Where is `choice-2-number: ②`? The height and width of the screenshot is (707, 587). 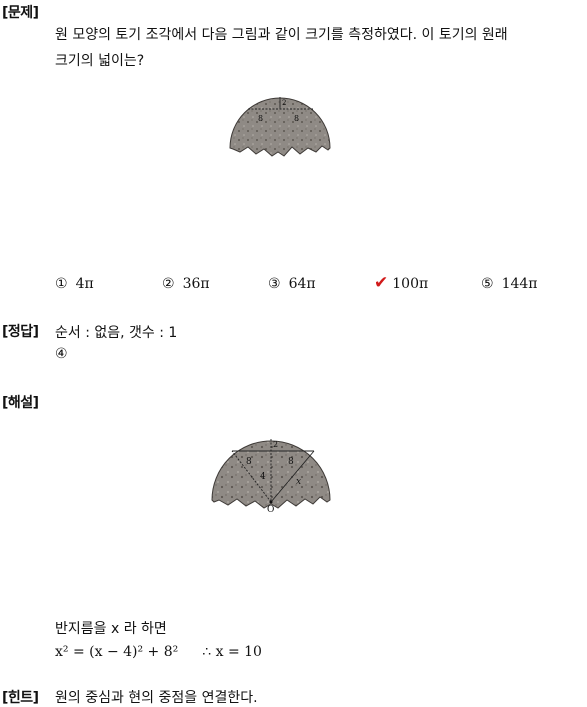
choice-2-number: ② is located at coordinates (168, 284).